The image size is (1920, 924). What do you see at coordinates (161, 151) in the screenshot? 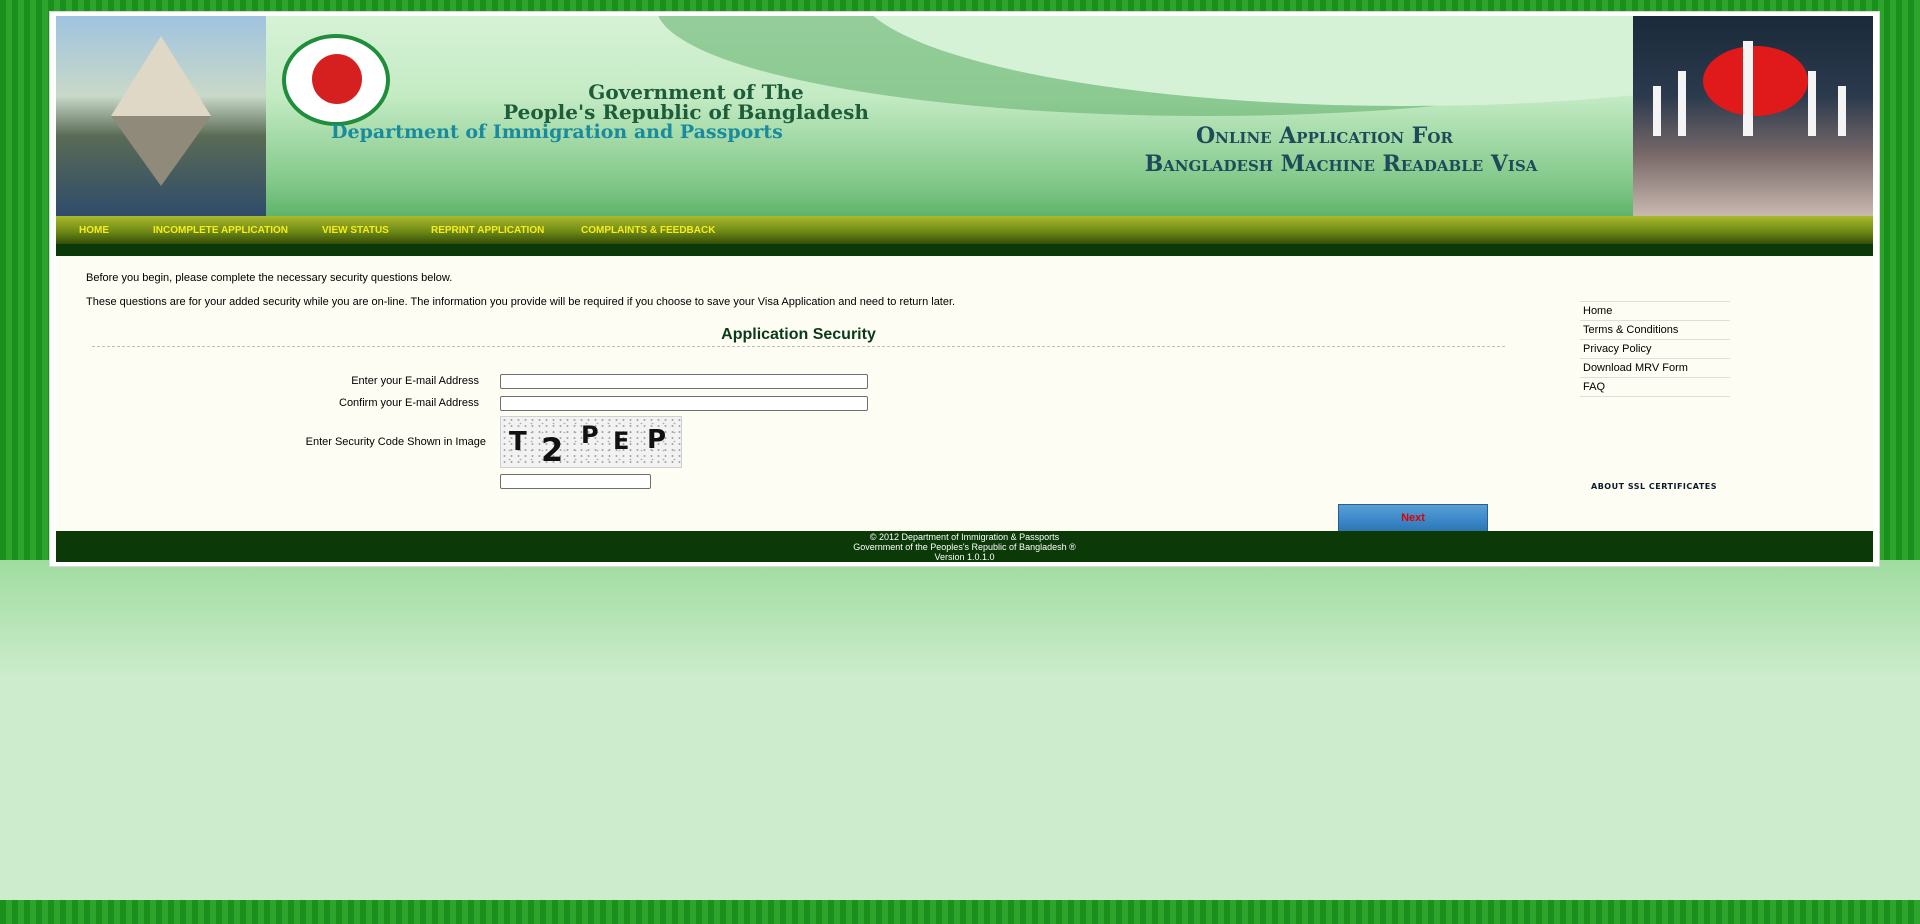
I see `spire-reflection` at bounding box center [161, 151].